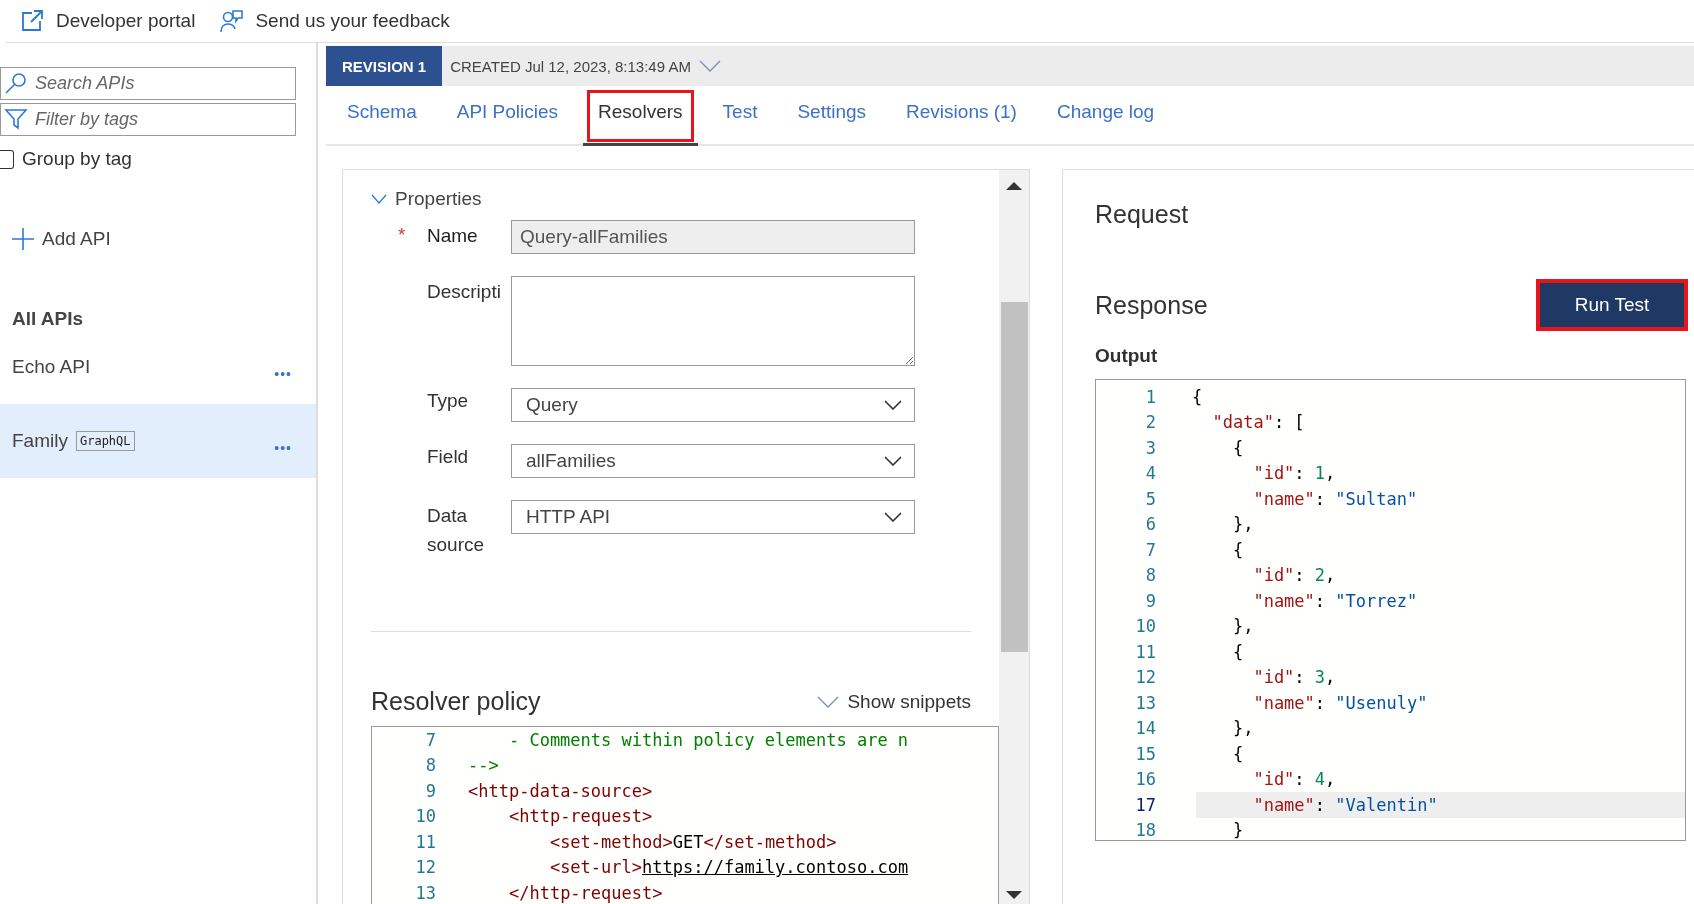 Image resolution: width=1694 pixels, height=904 pixels. What do you see at coordinates (1150, 422) in the screenshot?
I see `line-number: 2` at bounding box center [1150, 422].